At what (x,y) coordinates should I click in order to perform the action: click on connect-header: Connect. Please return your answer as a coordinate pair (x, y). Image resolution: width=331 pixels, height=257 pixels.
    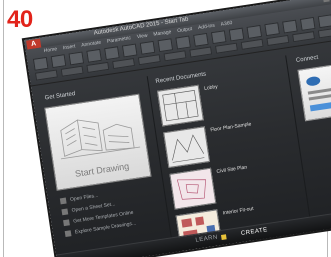
    Looking at the image, I should click on (307, 59).